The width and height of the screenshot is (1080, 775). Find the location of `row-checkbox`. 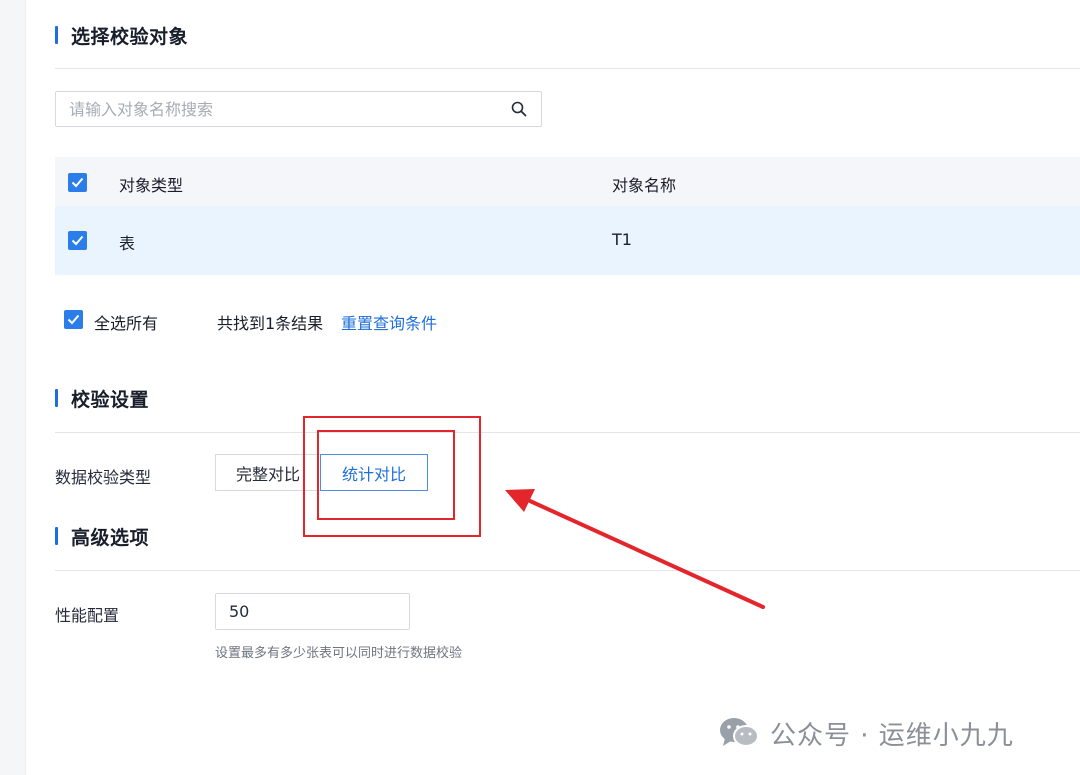

row-checkbox is located at coordinates (77, 240).